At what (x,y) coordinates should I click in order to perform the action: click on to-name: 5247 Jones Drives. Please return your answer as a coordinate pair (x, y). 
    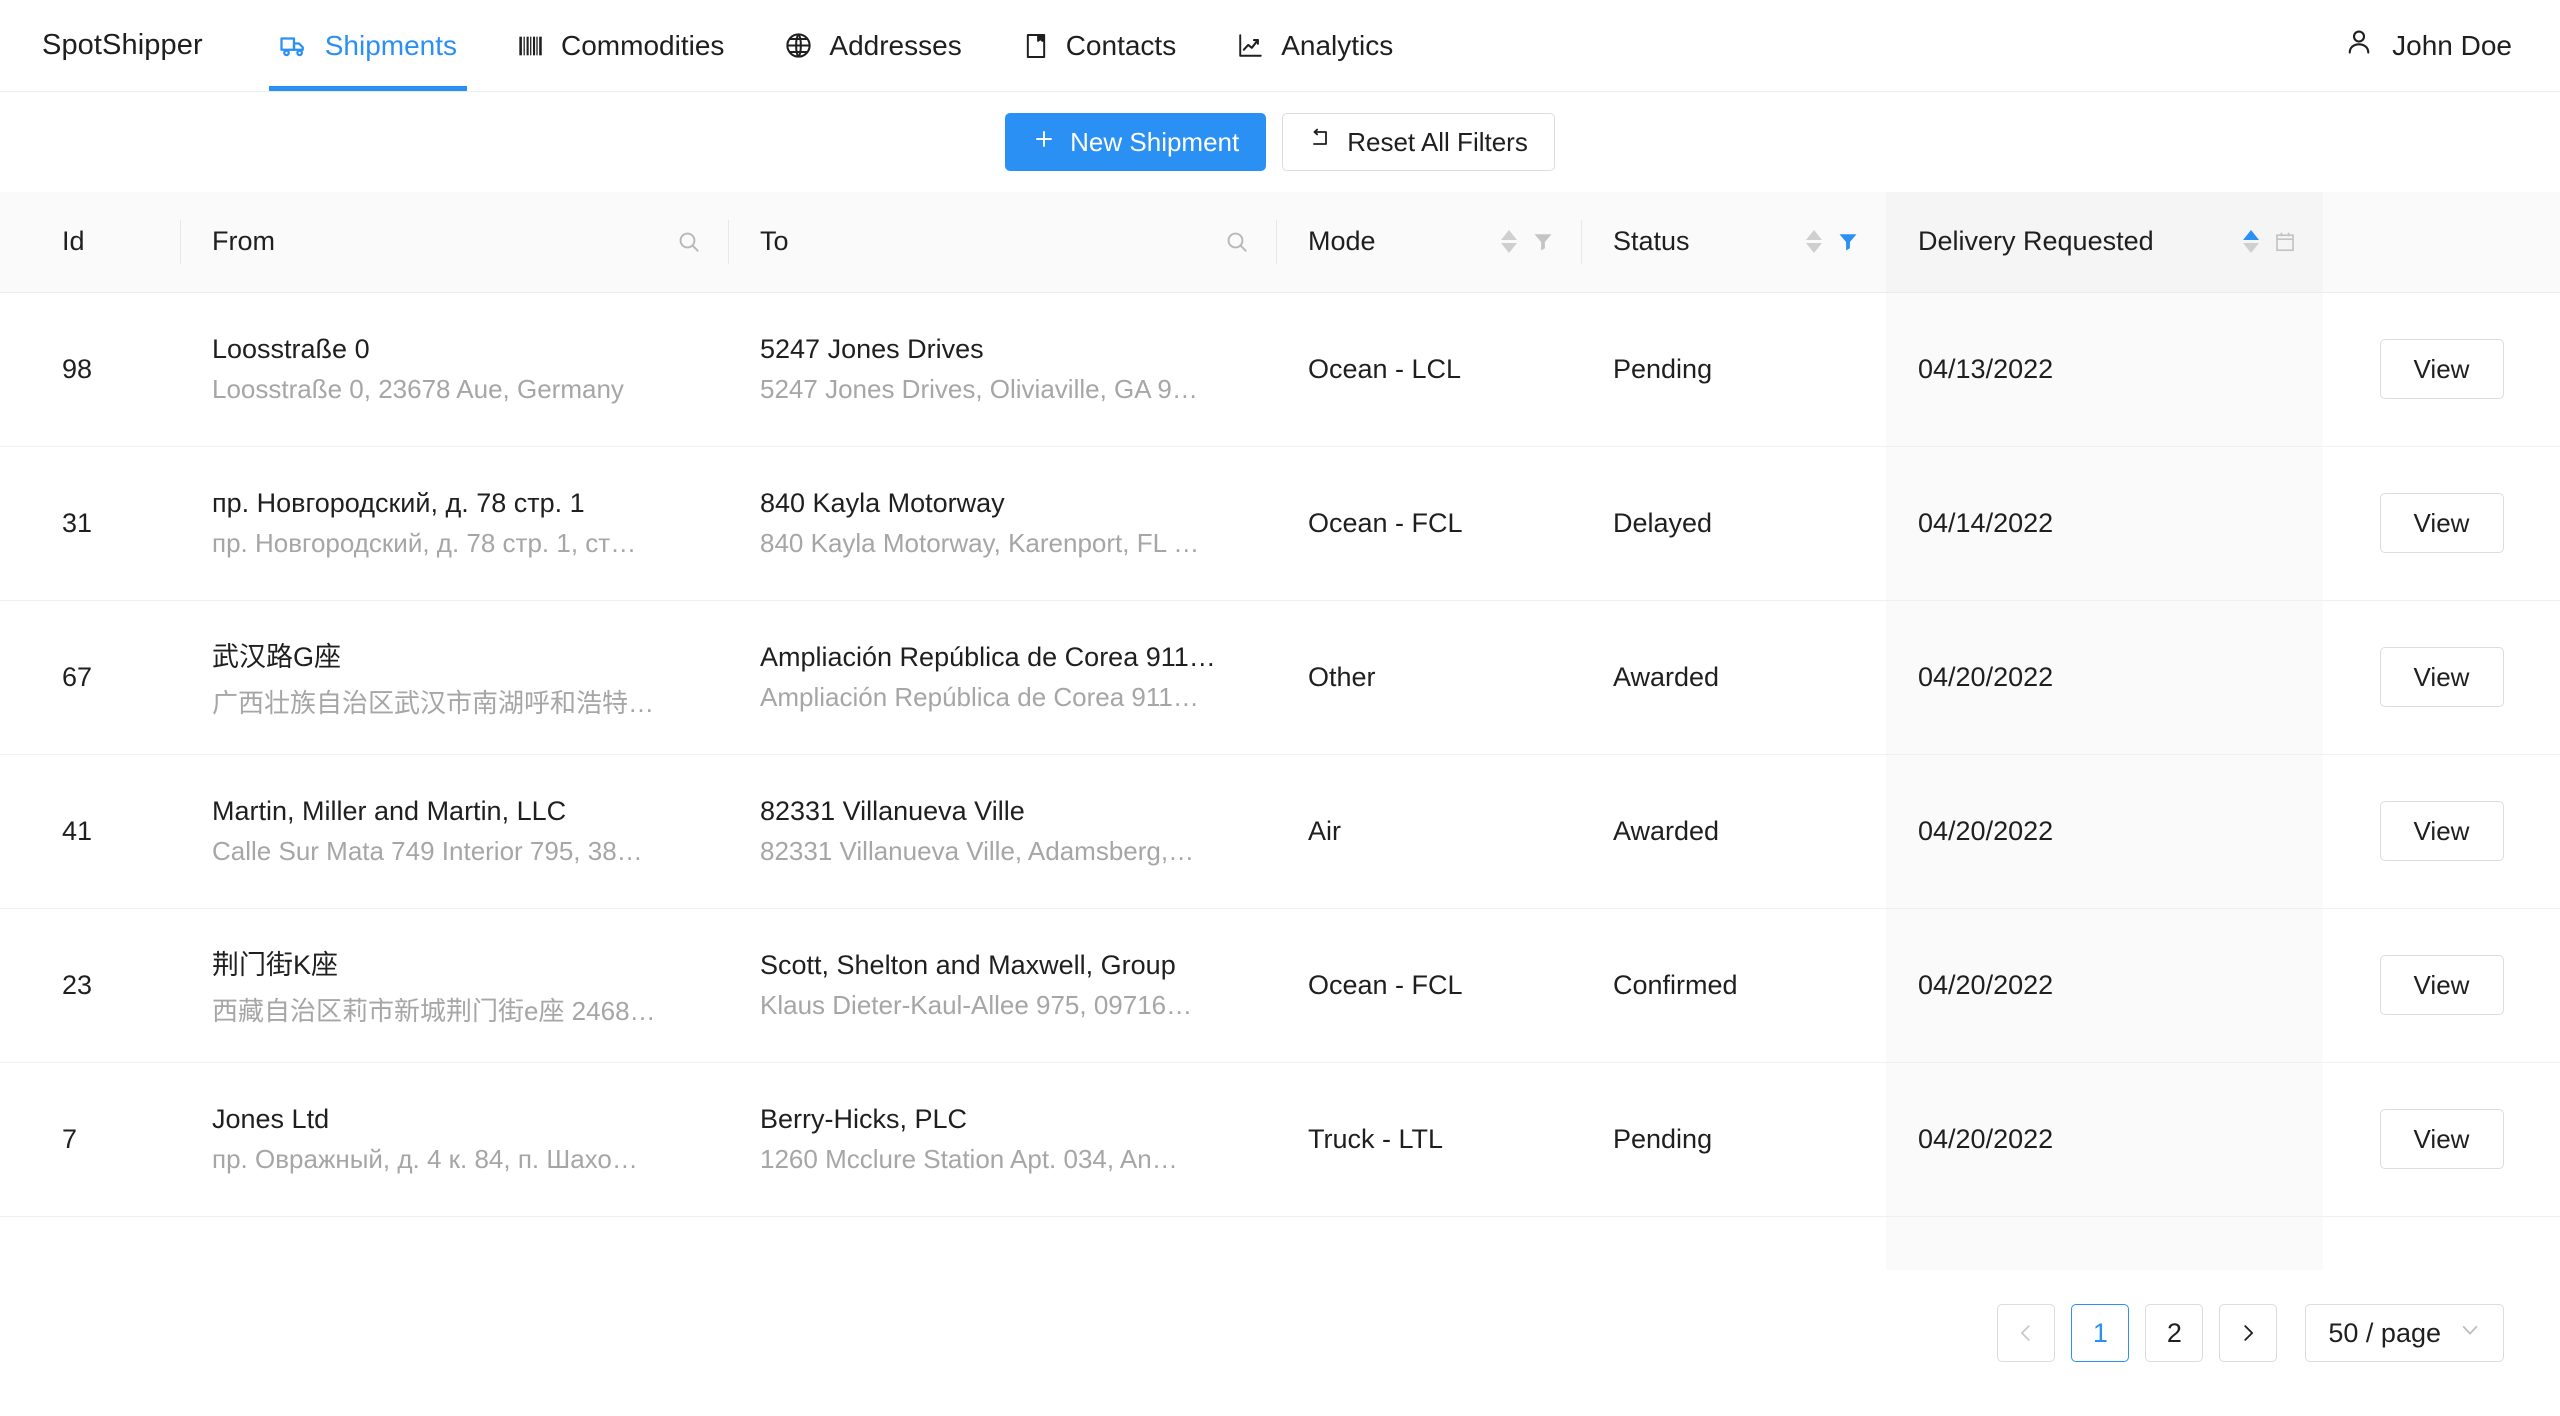
    Looking at the image, I should click on (872, 348).